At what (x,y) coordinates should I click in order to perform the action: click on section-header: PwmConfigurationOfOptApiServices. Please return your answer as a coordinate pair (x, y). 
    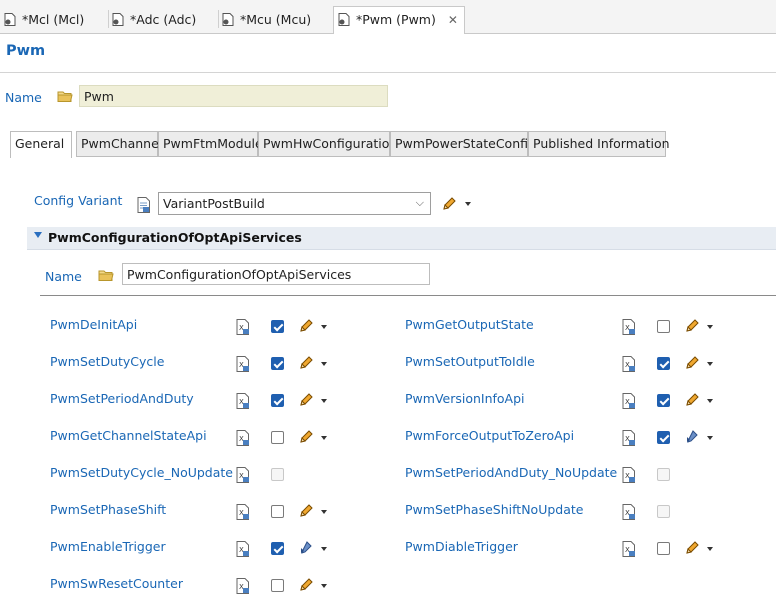
    Looking at the image, I should click on (401, 238).